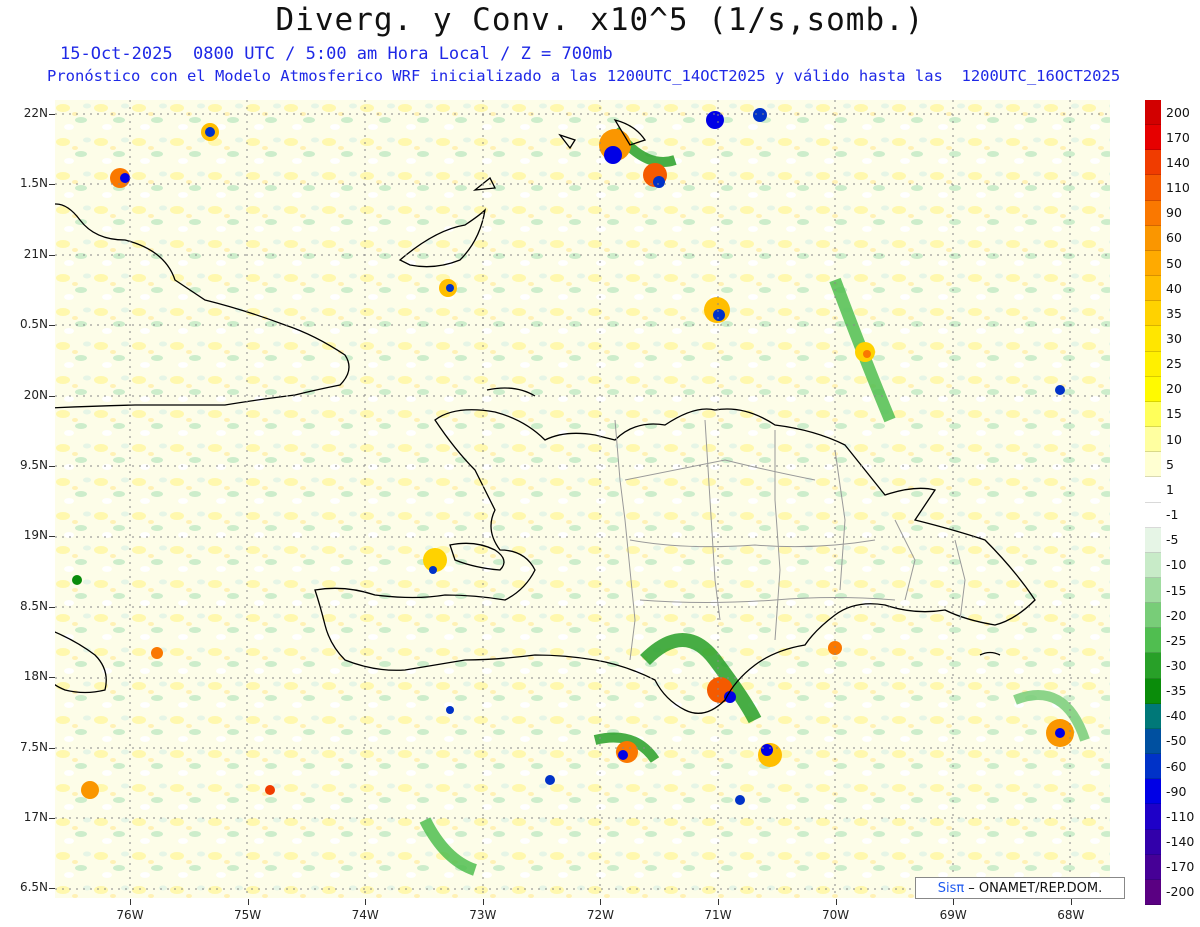 The width and height of the screenshot is (1200, 927). Describe the element at coordinates (951, 888) in the screenshot. I see `sispi-logo: Sisπ` at that location.